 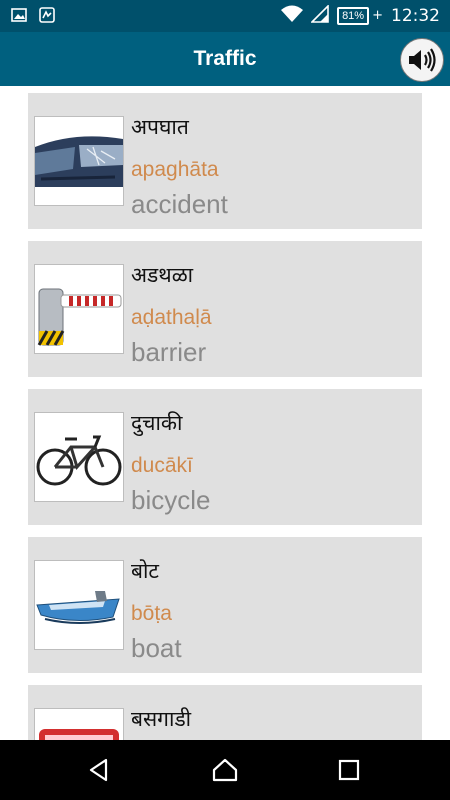 I want to click on crashed-car-image, so click(x=79, y=161).